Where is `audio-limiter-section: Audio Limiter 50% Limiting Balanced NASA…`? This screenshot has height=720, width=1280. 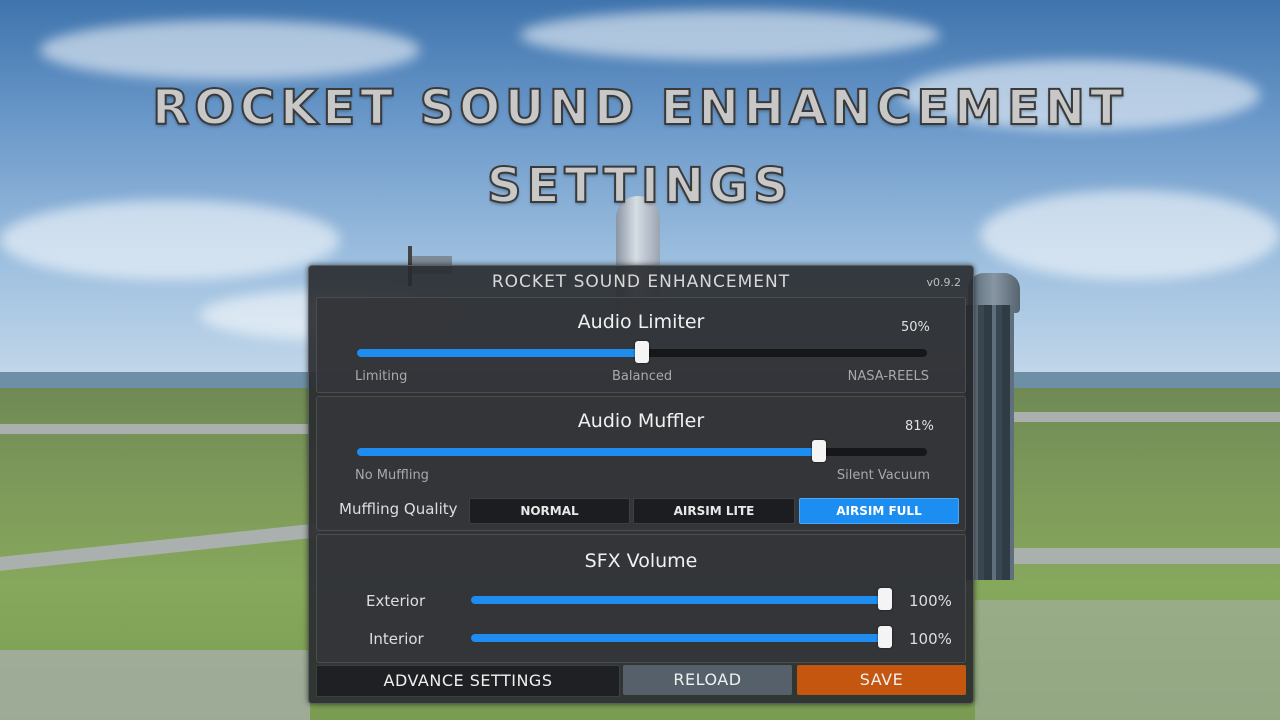 audio-limiter-section: Audio Limiter 50% Limiting Balanced NASA… is located at coordinates (641, 345).